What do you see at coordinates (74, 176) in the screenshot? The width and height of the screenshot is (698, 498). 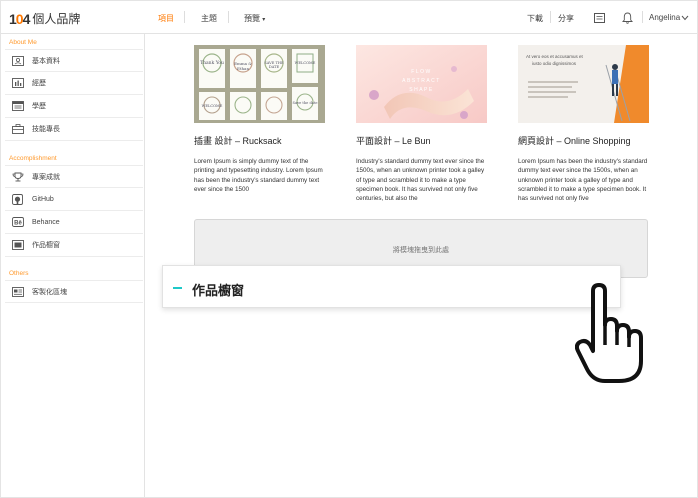 I see `sidebar-item-projects: 專案成就` at bounding box center [74, 176].